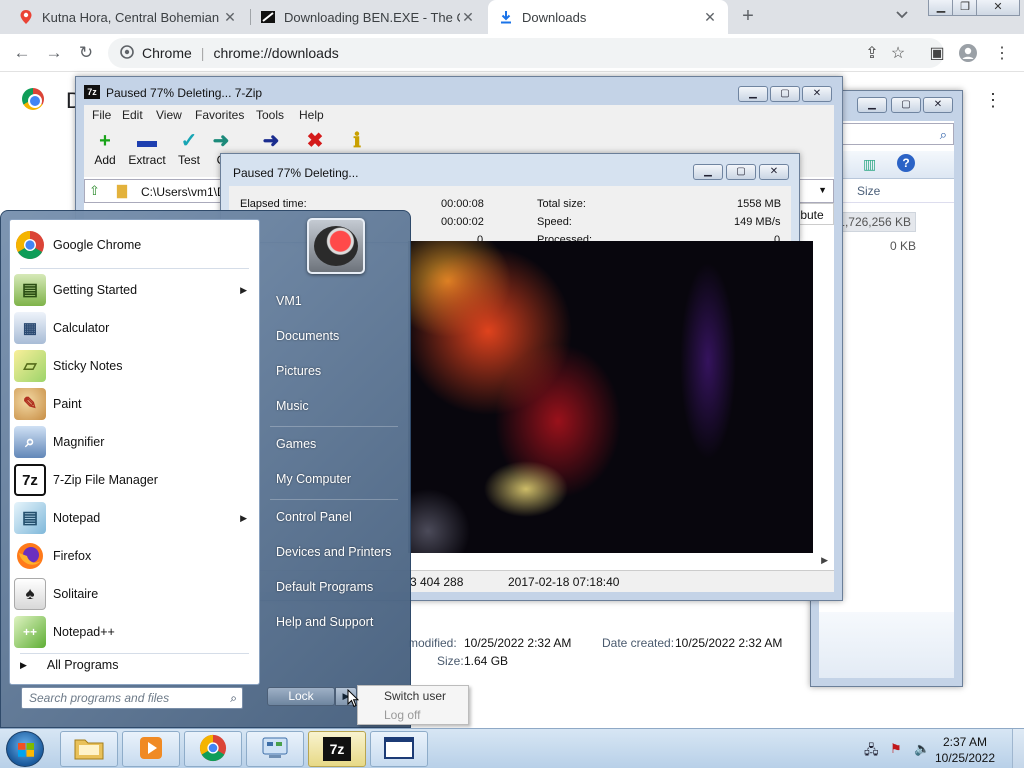 Image resolution: width=1024 pixels, height=768 pixels. What do you see at coordinates (54, 53) in the screenshot?
I see `forward-arrow-icon: →` at bounding box center [54, 53].